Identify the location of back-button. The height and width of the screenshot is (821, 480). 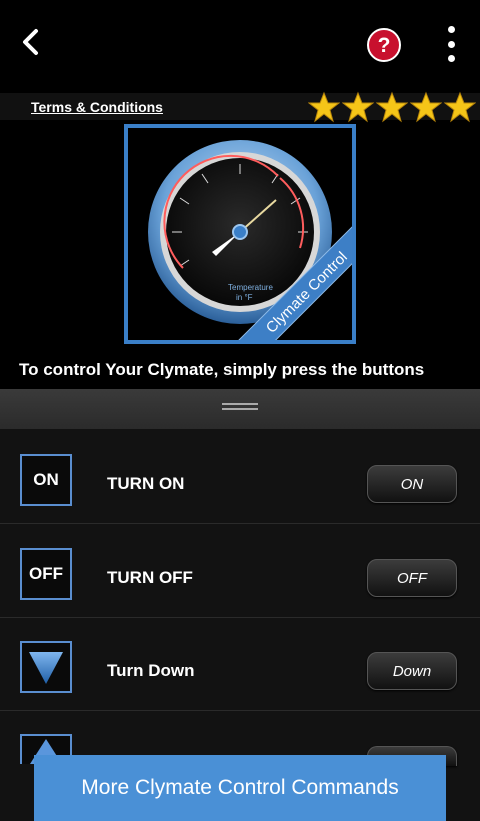
(30, 42).